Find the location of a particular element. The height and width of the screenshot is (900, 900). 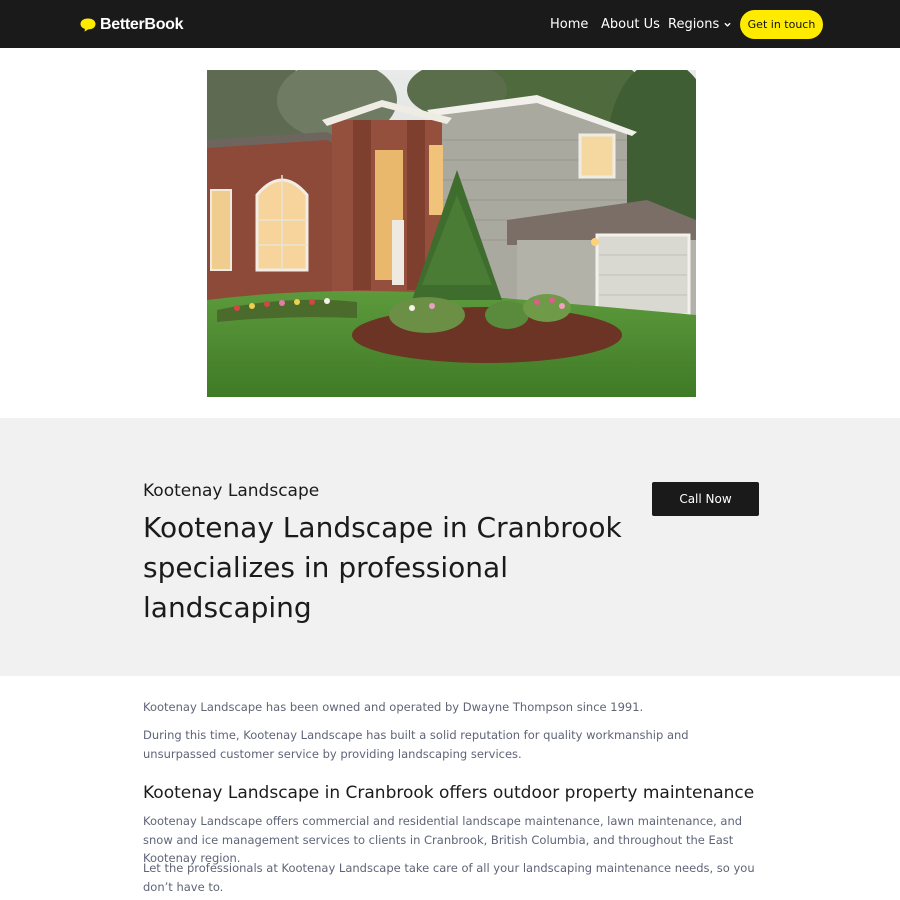

company-name: Kootenay Landscape is located at coordinates (231, 491).